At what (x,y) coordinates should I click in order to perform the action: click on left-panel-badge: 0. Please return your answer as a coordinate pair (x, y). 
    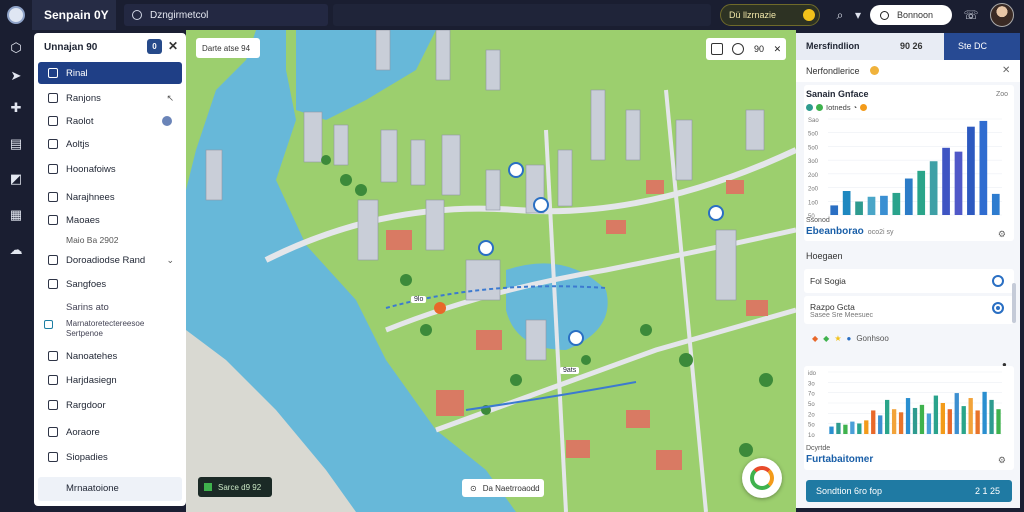
    Looking at the image, I should click on (154, 46).